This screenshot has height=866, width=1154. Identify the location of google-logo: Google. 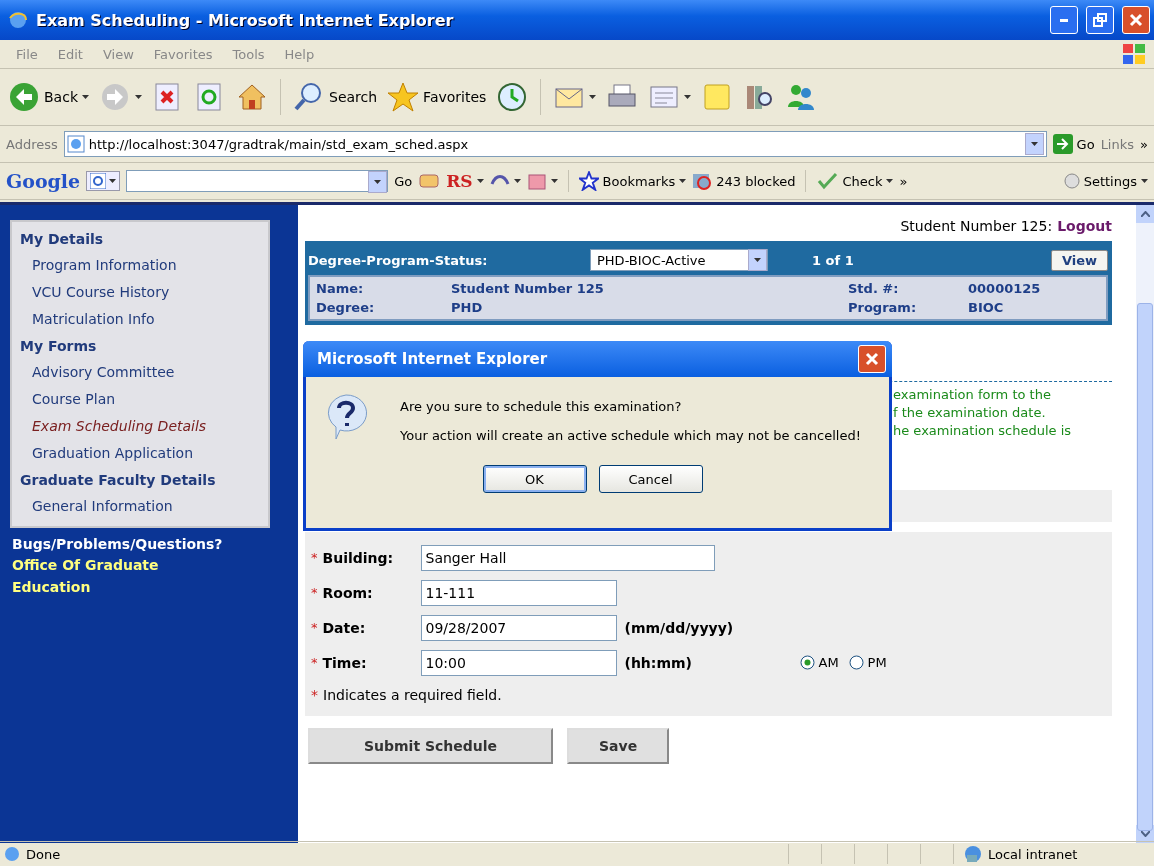
(43, 181).